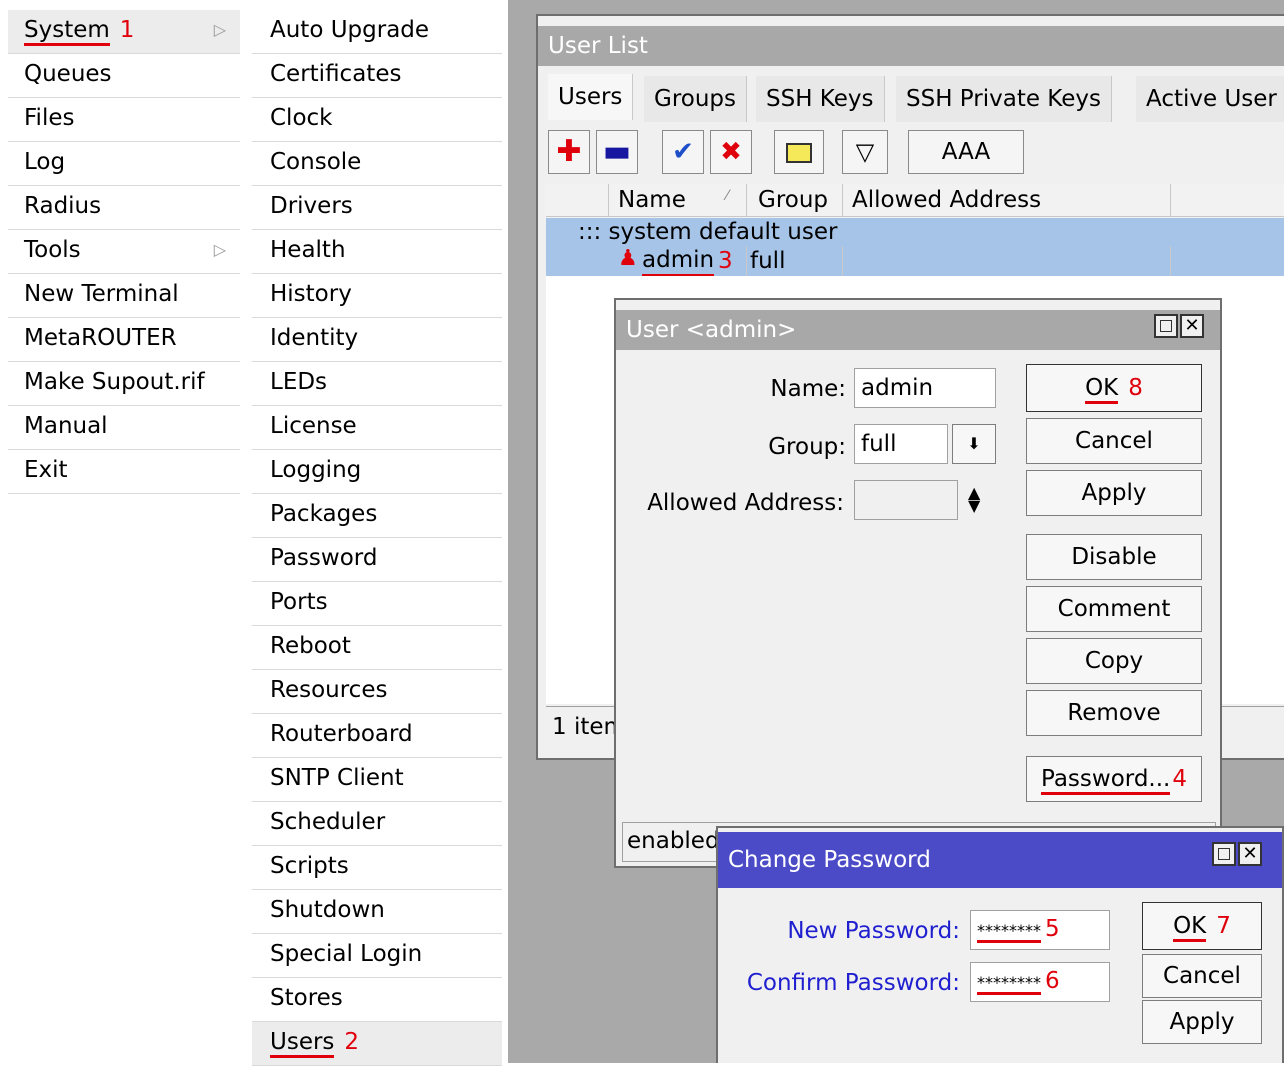 The height and width of the screenshot is (1066, 1284). I want to click on password-button: Password...4, so click(1114, 779).